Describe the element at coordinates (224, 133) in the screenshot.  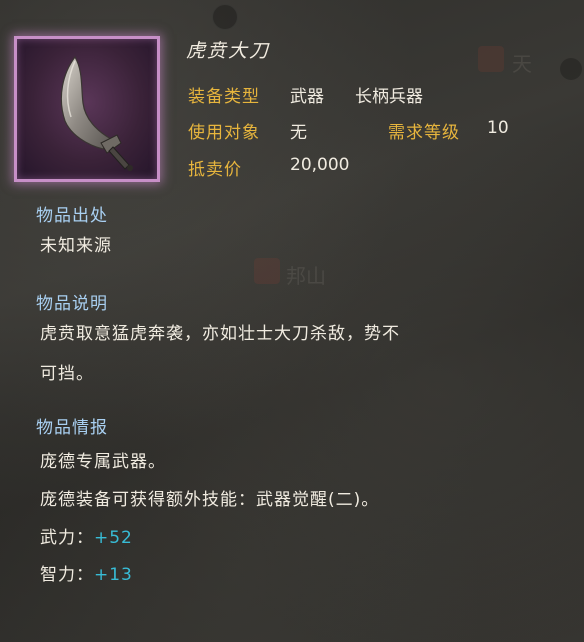
I see `user-label: 使用对象` at that location.